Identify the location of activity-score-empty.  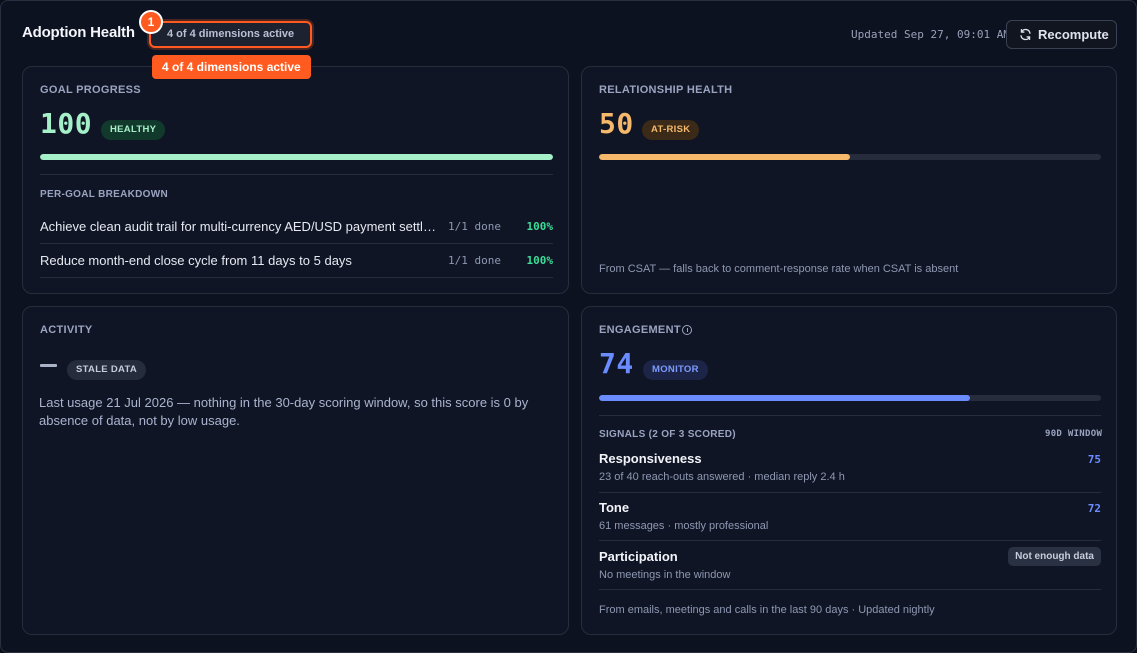
(48, 365).